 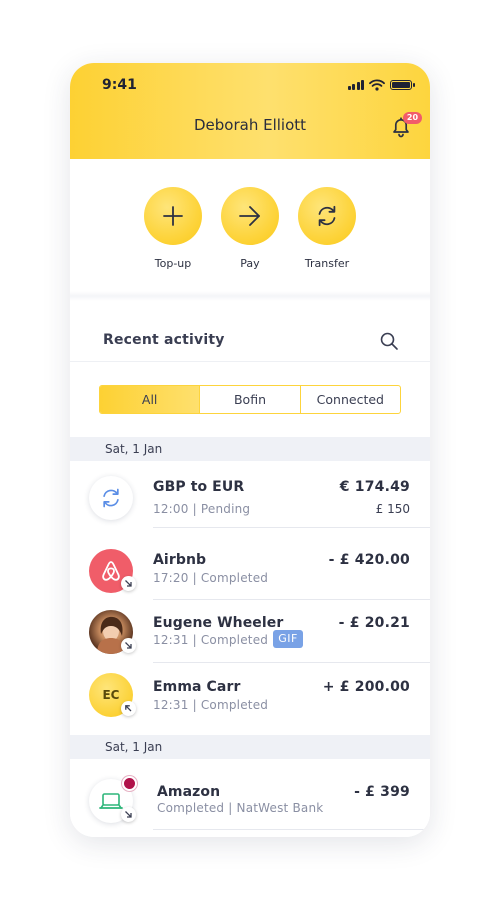 What do you see at coordinates (189, 792) in the screenshot?
I see `transaction-title: Amazon` at bounding box center [189, 792].